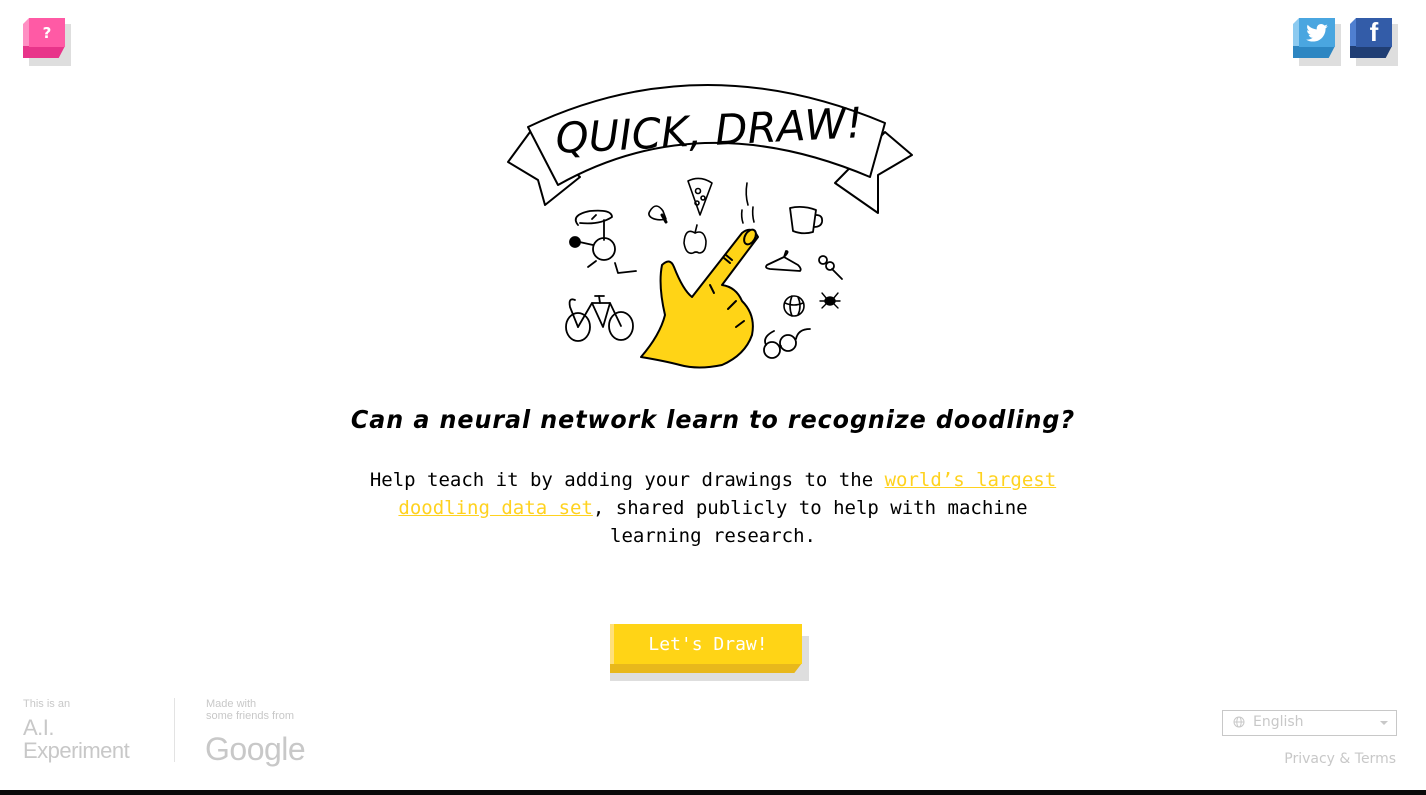 The width and height of the screenshot is (1426, 795). I want to click on facebook-share-button: f, so click(1374, 41).